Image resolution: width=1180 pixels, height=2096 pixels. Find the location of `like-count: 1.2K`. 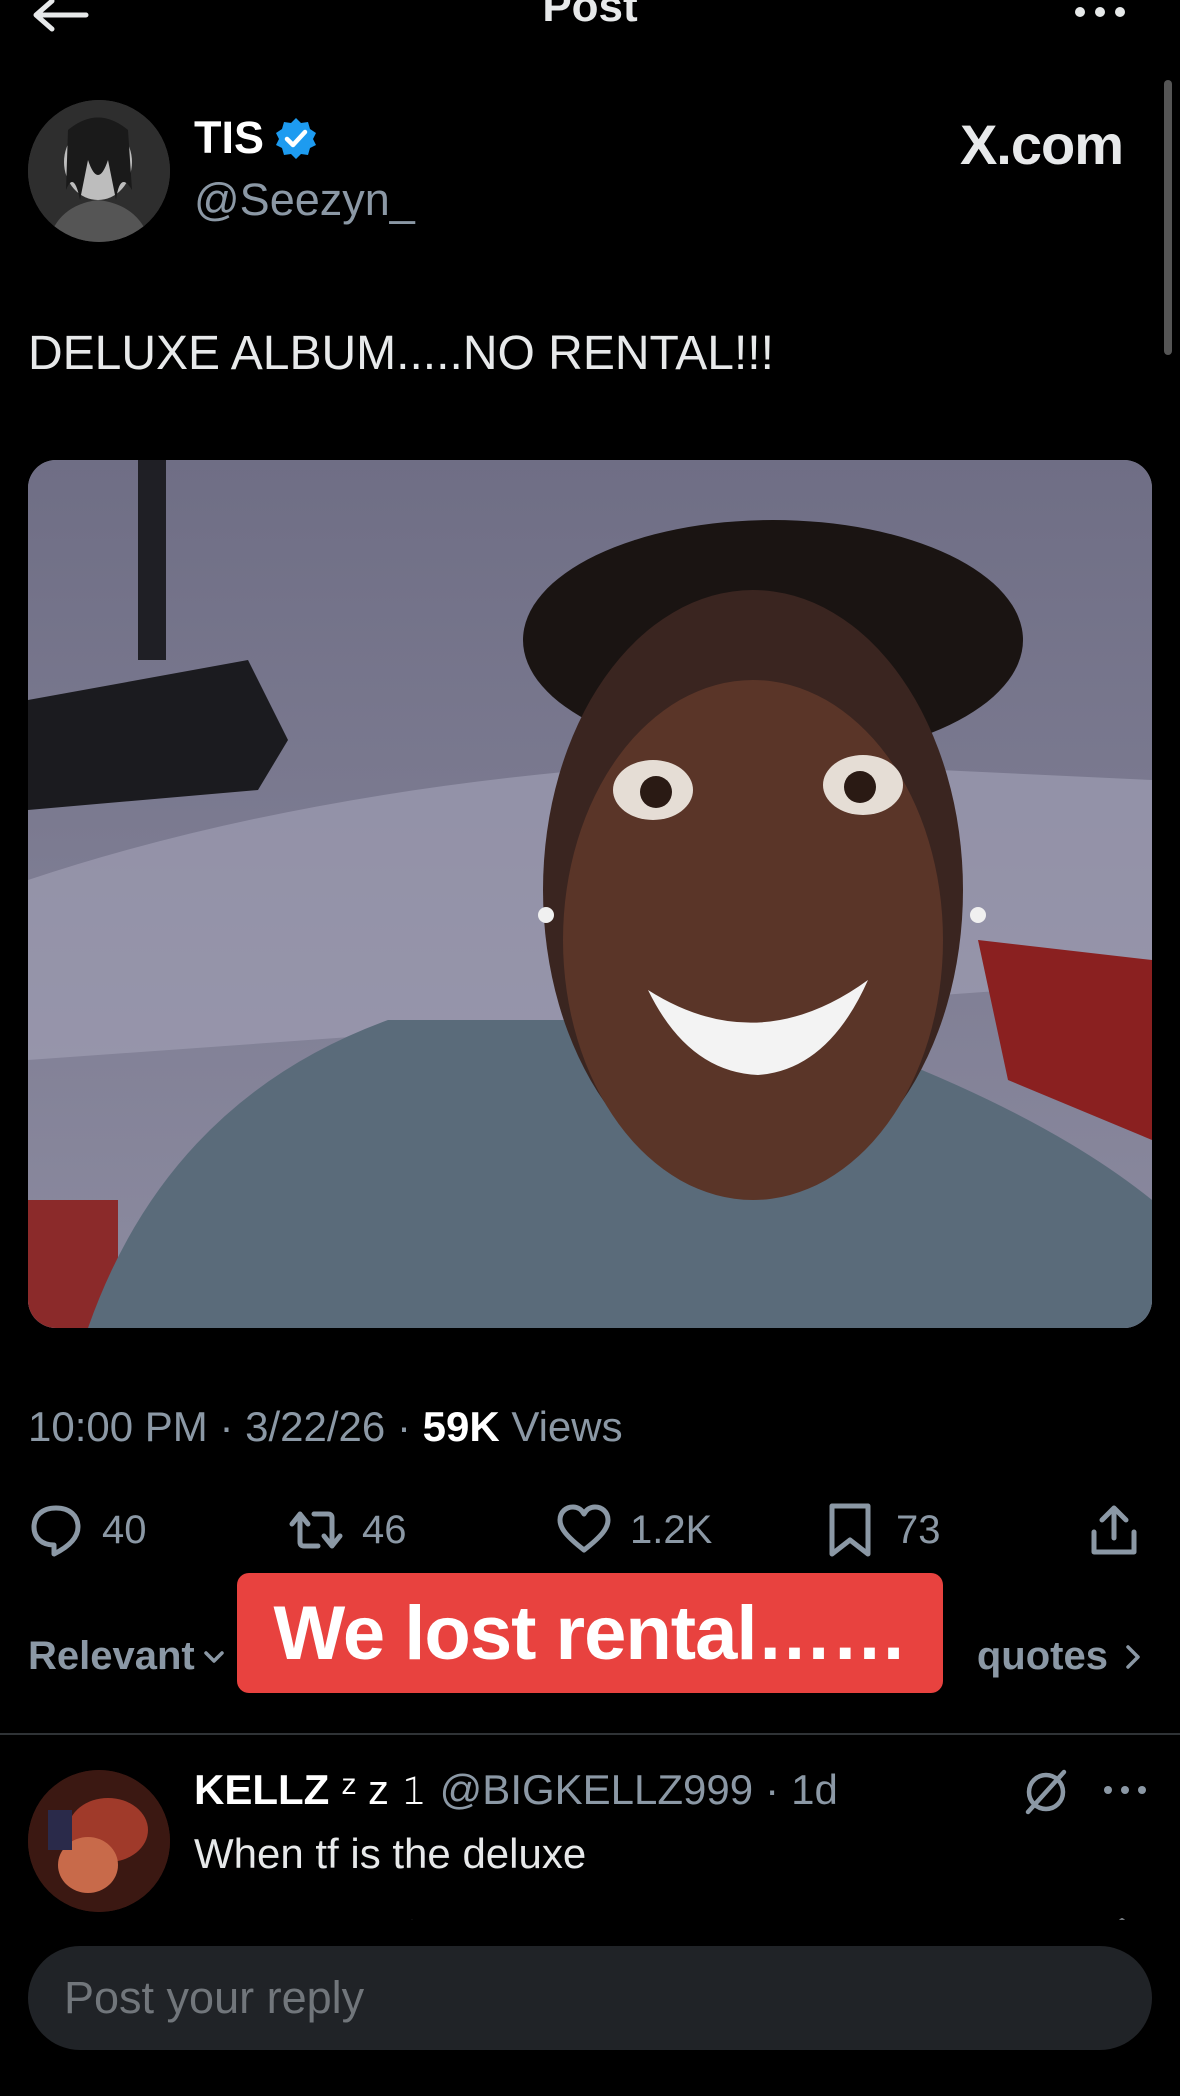

like-count: 1.2K is located at coordinates (671, 1529).